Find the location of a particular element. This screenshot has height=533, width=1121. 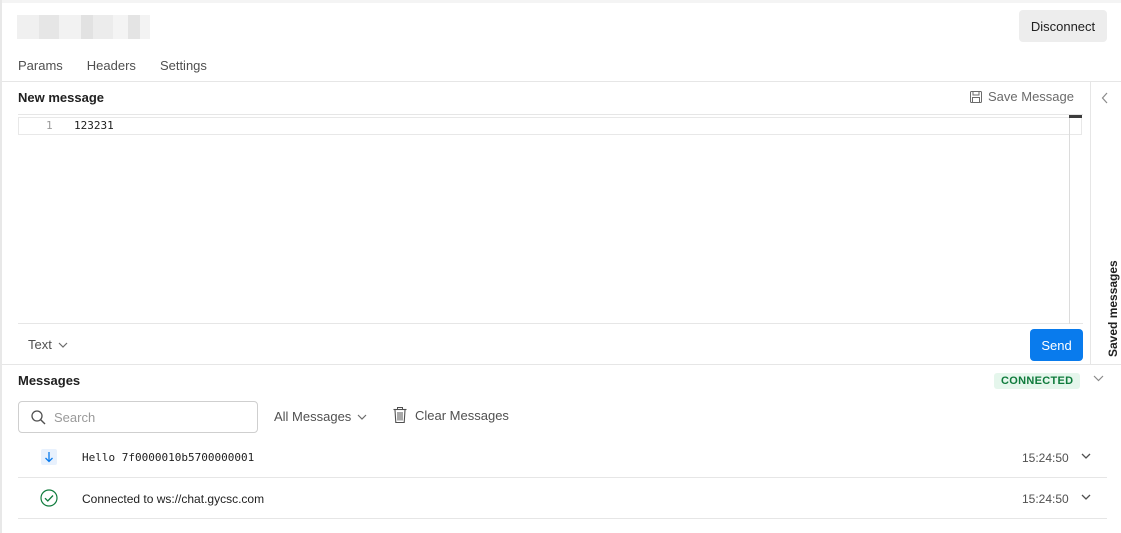

message-text: Hello 7f0000010b5700000001 is located at coordinates (168, 457).